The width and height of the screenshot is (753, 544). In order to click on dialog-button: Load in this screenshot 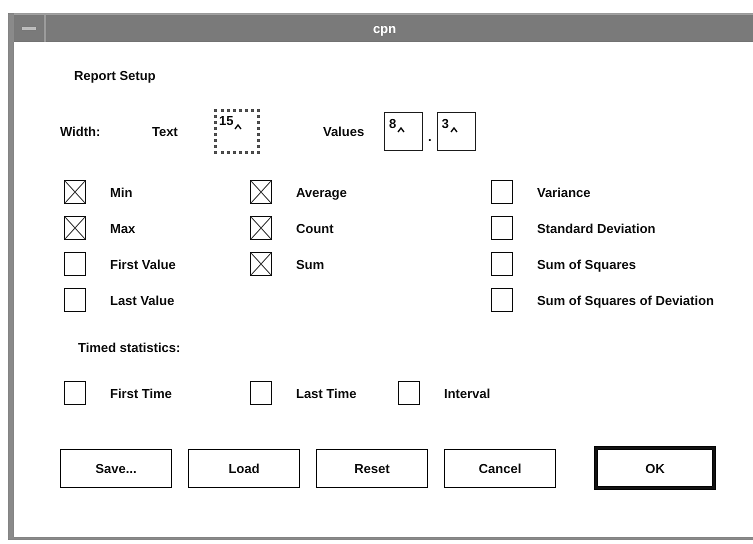, I will do `click(244, 468)`.